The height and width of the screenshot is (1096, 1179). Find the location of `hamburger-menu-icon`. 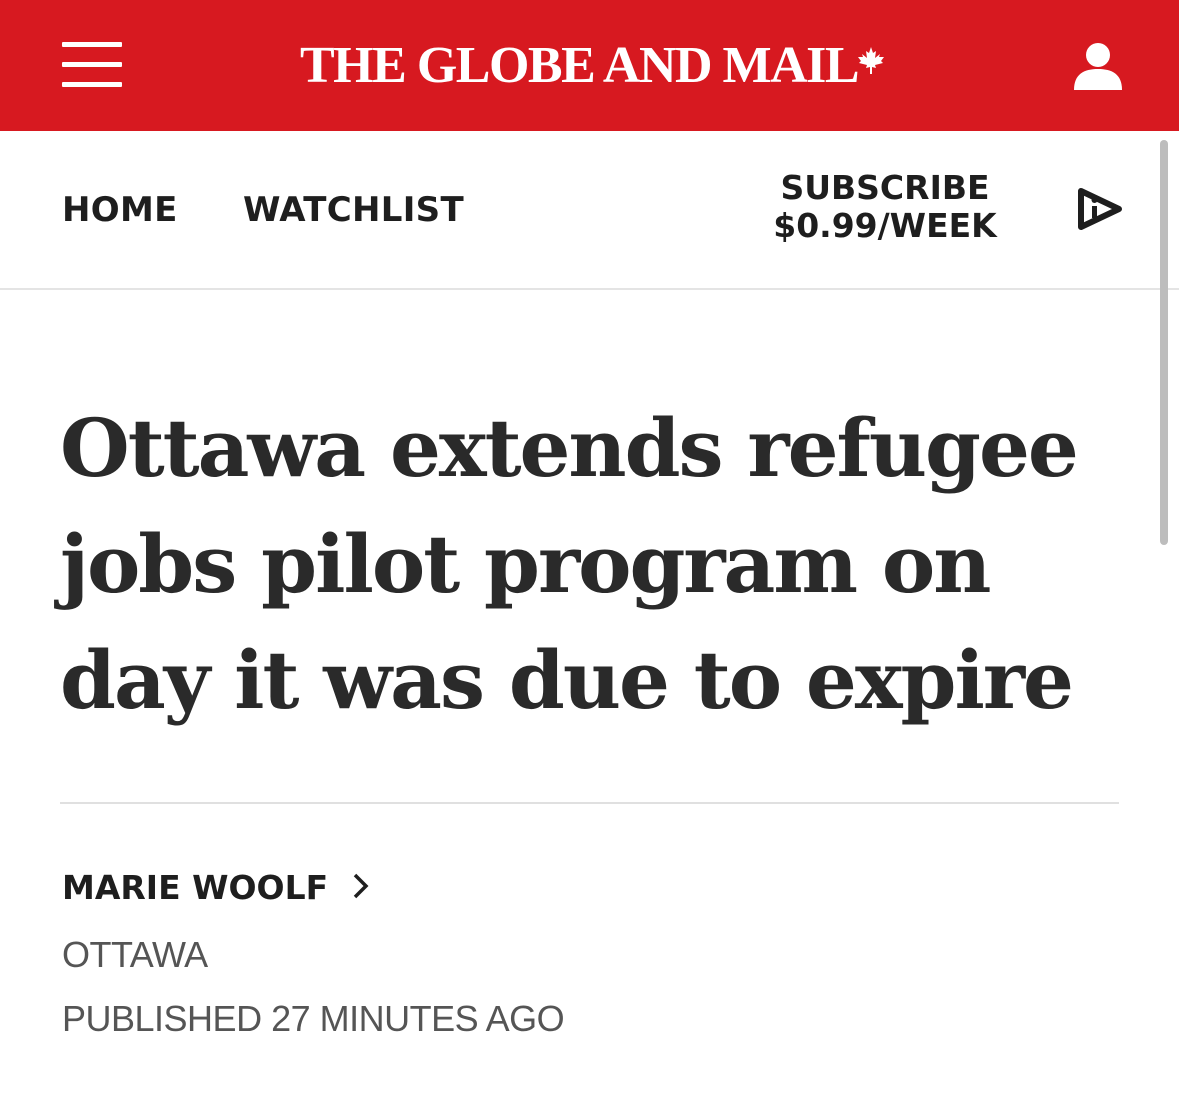

hamburger-menu-icon is located at coordinates (92, 65).